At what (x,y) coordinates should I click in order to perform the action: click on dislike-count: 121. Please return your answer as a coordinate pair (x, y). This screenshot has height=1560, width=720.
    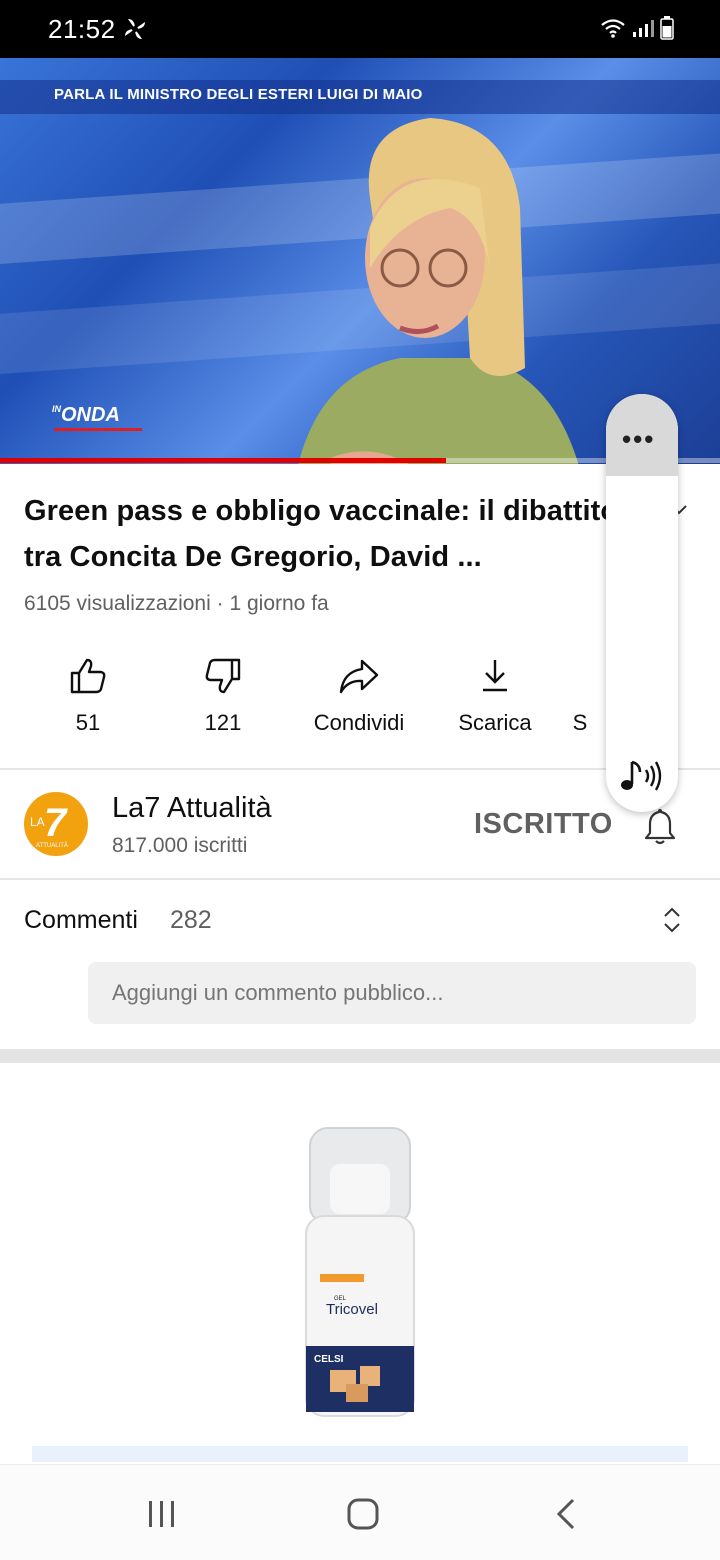
    Looking at the image, I should click on (223, 722).